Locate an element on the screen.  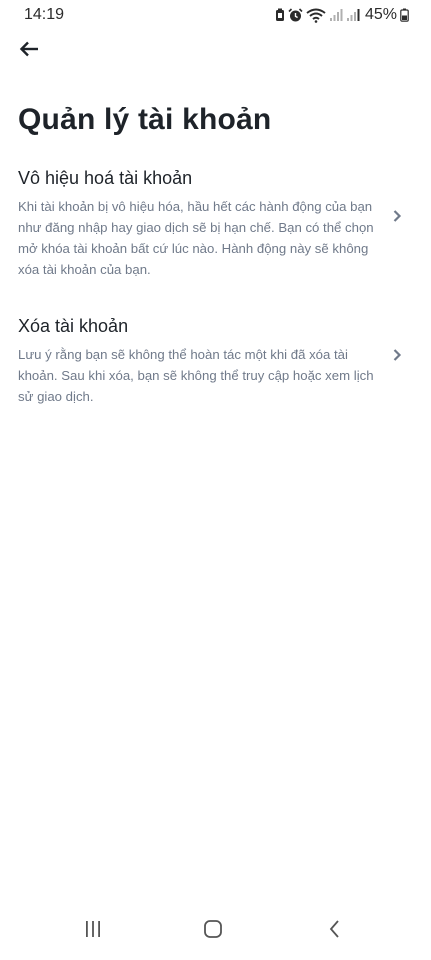
status-icons: 45% is located at coordinates (342, 15).